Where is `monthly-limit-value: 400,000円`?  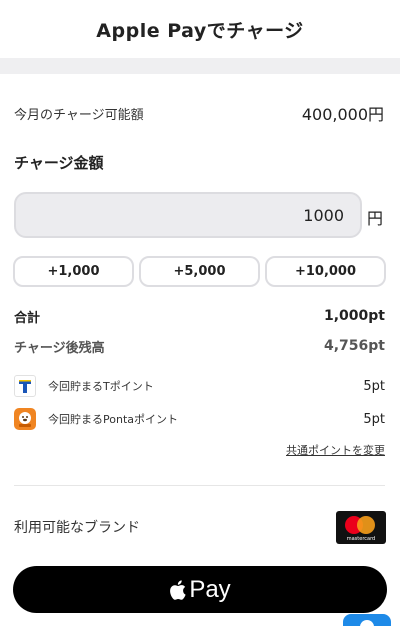
monthly-limit-value: 400,000円 is located at coordinates (342, 114).